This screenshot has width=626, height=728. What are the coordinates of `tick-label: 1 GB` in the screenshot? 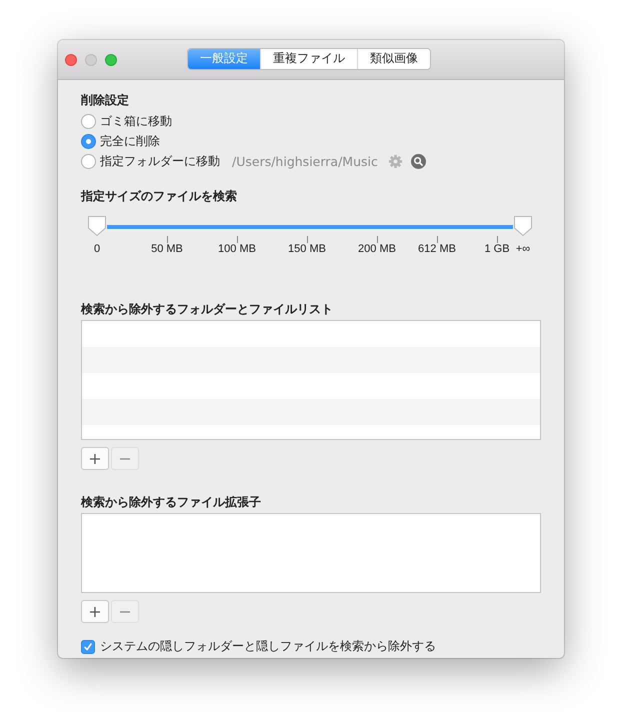 It's located at (497, 249).